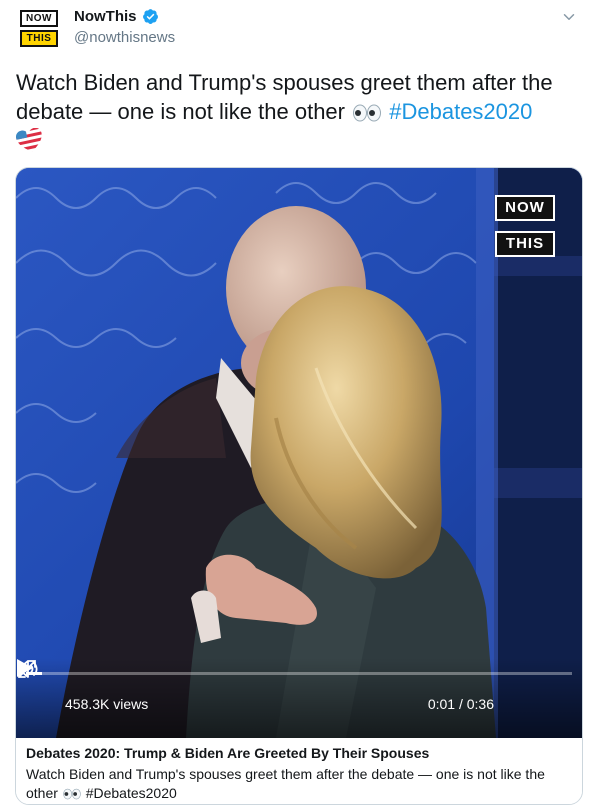 The image size is (594, 808). What do you see at coordinates (460, 111) in the screenshot?
I see `tweet-hashtag-link: #Debates2020` at bounding box center [460, 111].